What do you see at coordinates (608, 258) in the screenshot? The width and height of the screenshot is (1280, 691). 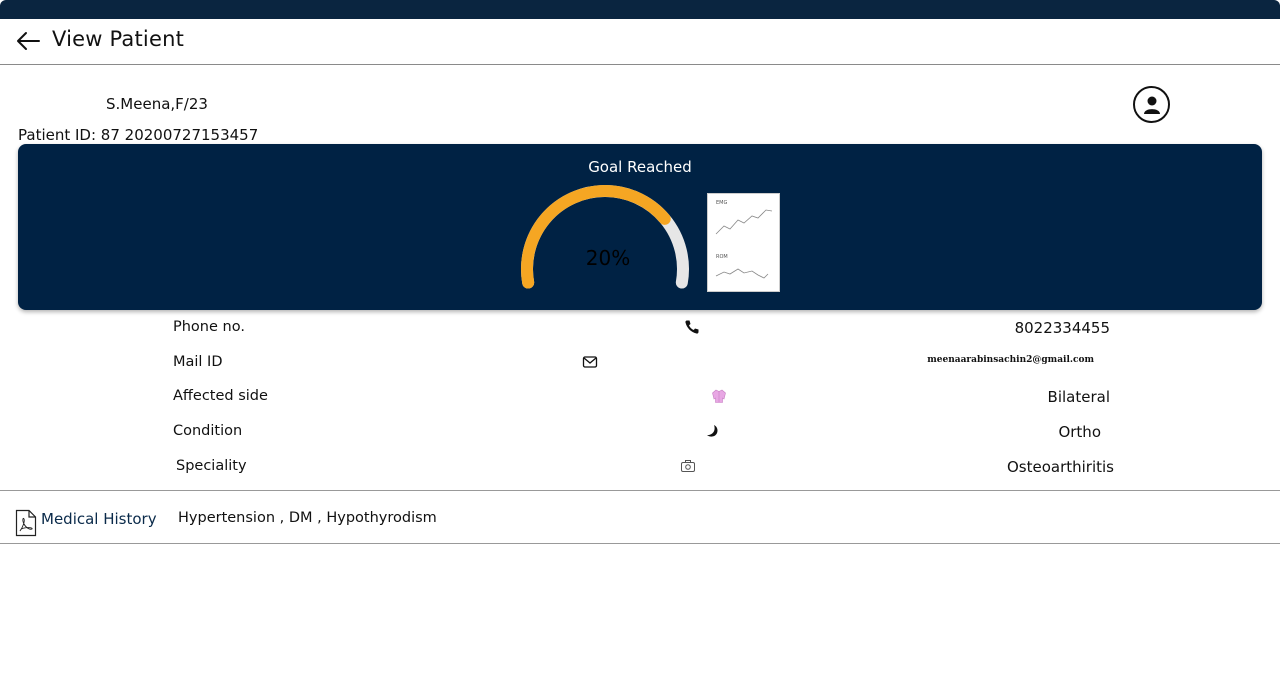 I see `gauge-percent: 20%` at bounding box center [608, 258].